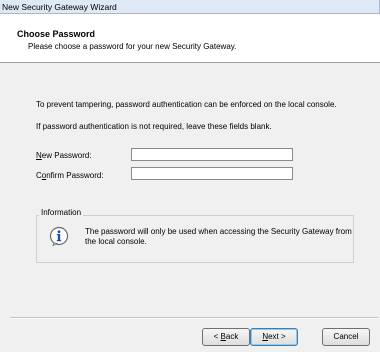 This screenshot has height=352, width=380. I want to click on new-password-label-text: ew Password:, so click(66, 155).